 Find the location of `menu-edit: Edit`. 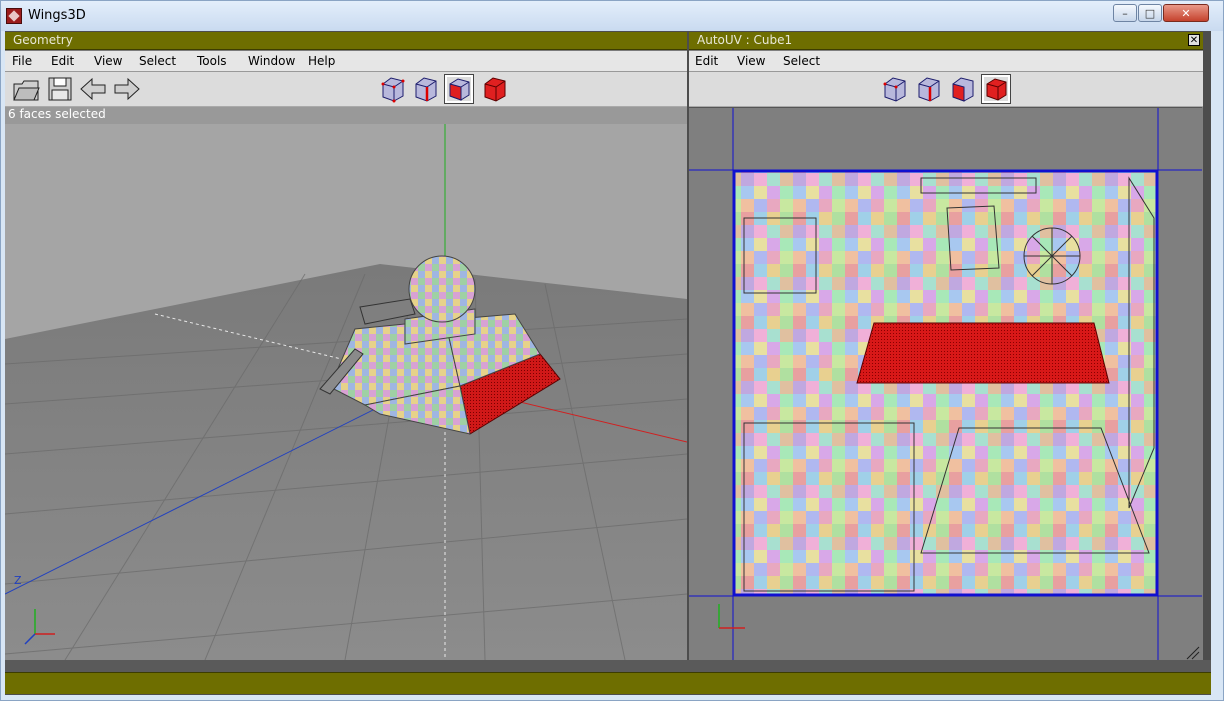

menu-edit: Edit is located at coordinates (62, 61).